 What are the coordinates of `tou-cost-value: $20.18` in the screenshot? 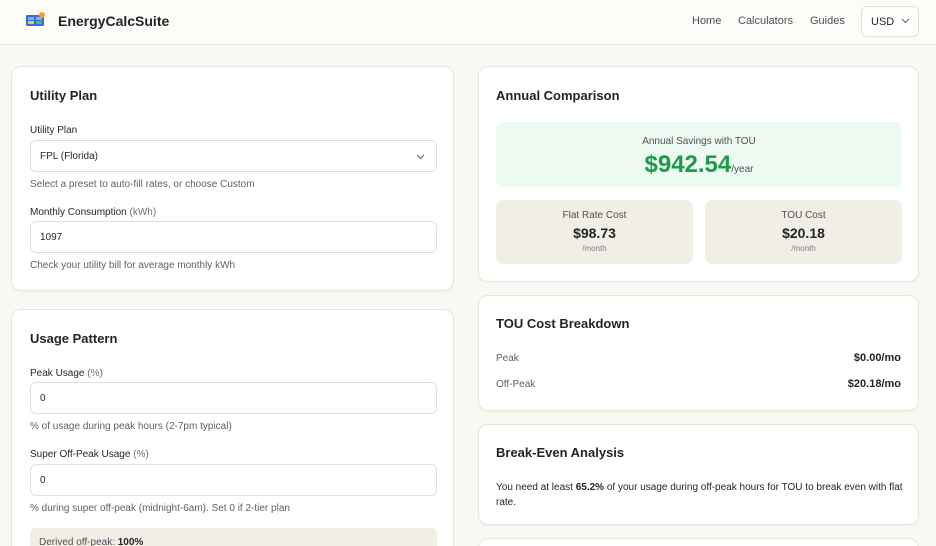 It's located at (803, 233).